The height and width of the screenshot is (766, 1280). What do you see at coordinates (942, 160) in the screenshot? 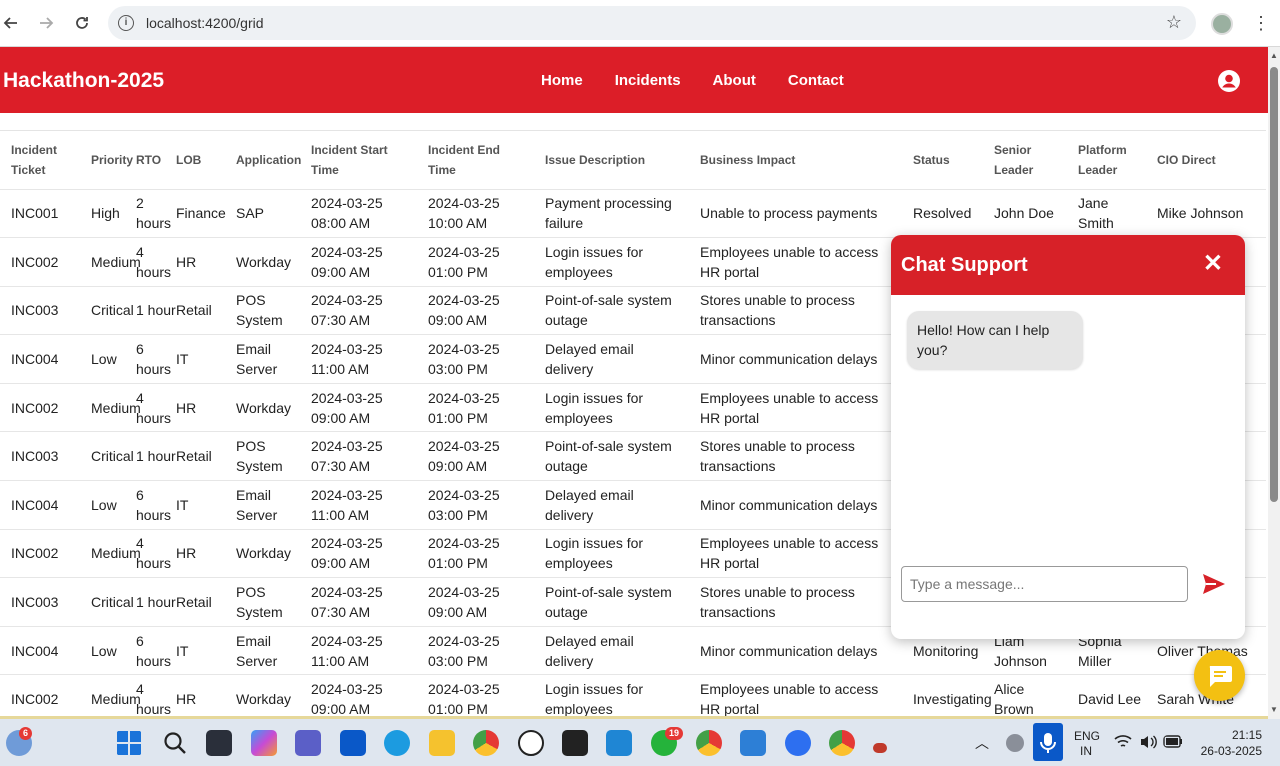
I see `column-header: Status` at bounding box center [942, 160].